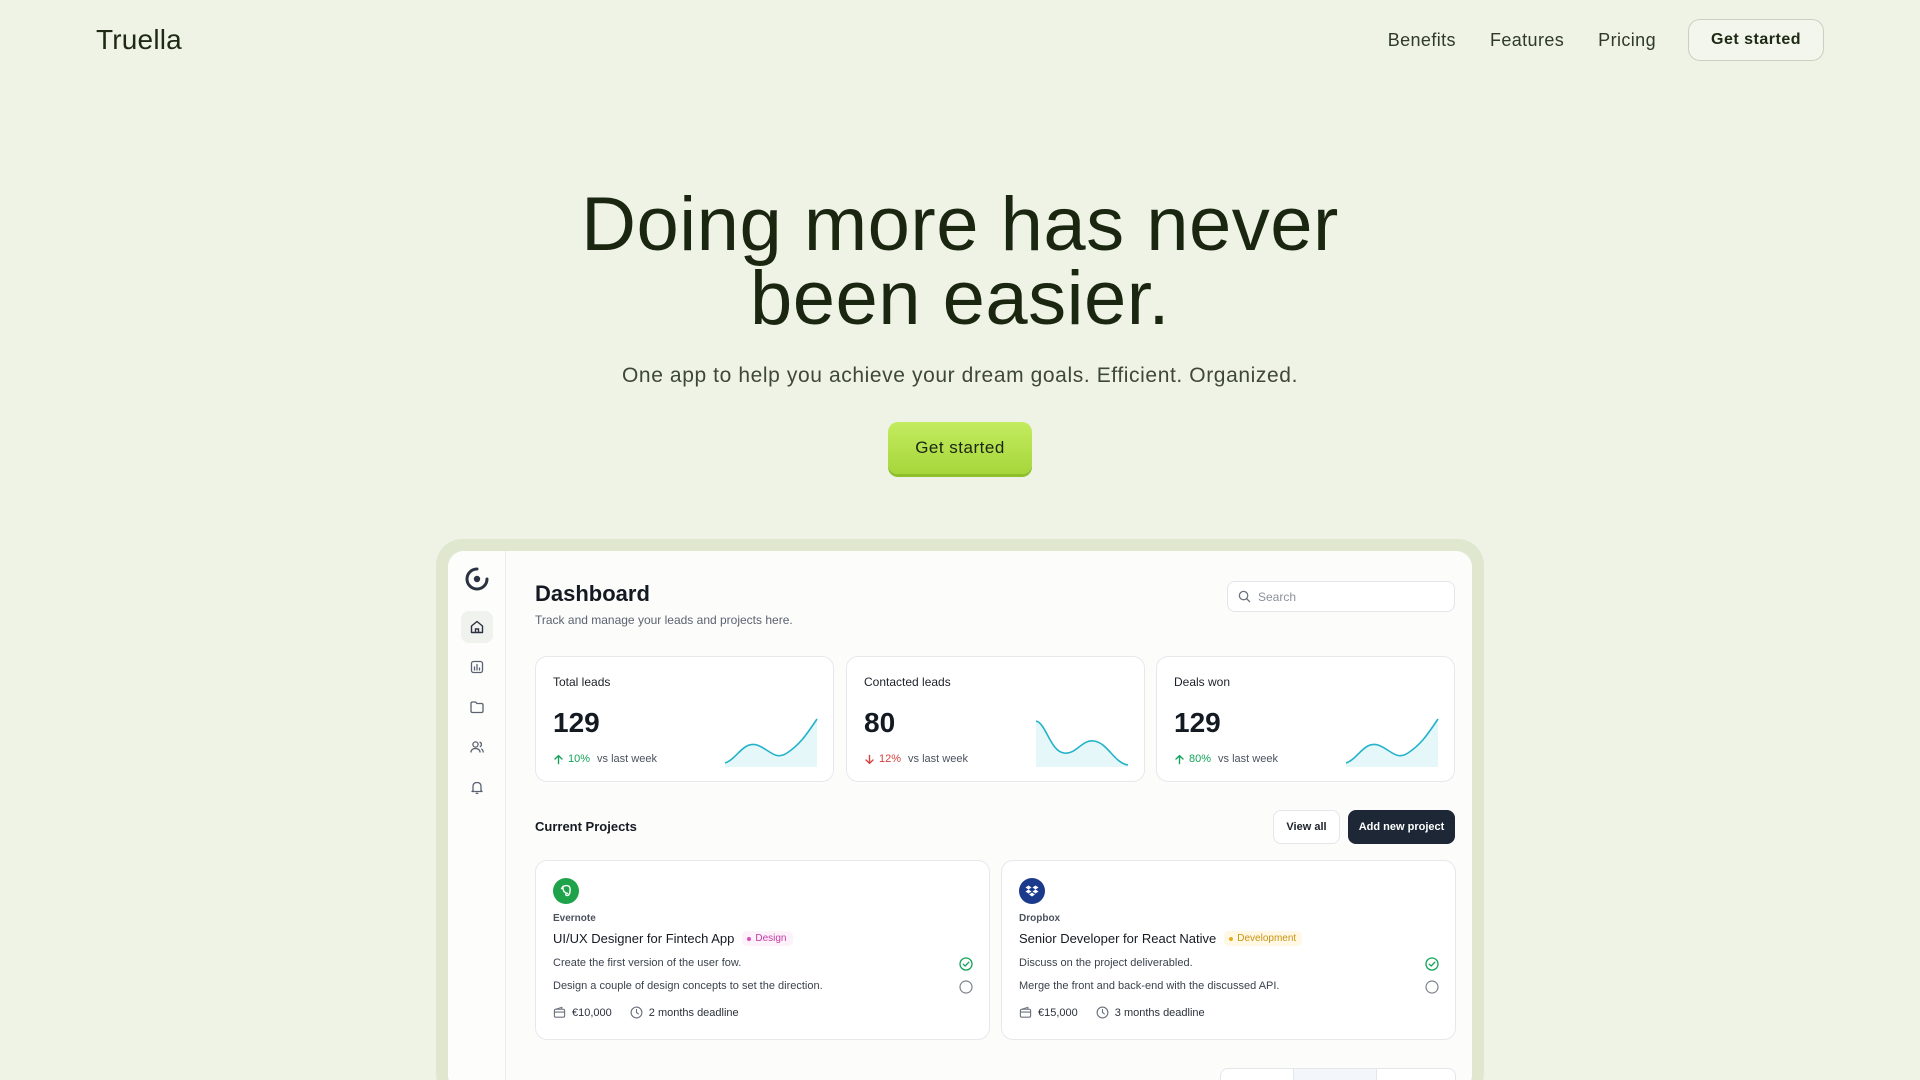  I want to click on stat-card-deals-won: Deals won 129 80% vs last week, so click(1305, 719).